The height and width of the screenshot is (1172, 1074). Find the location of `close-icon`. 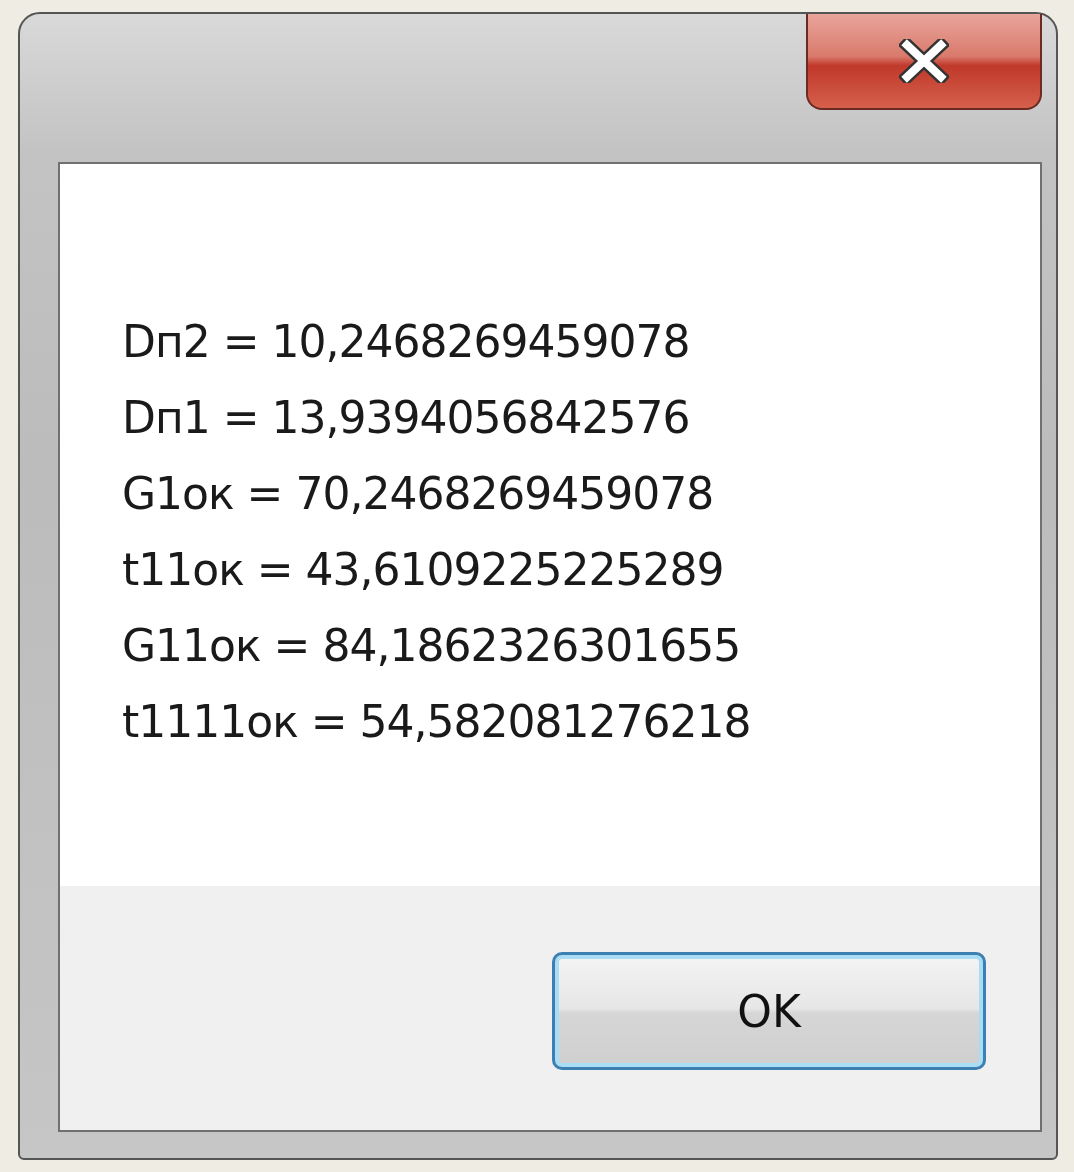

close-icon is located at coordinates (924, 61).